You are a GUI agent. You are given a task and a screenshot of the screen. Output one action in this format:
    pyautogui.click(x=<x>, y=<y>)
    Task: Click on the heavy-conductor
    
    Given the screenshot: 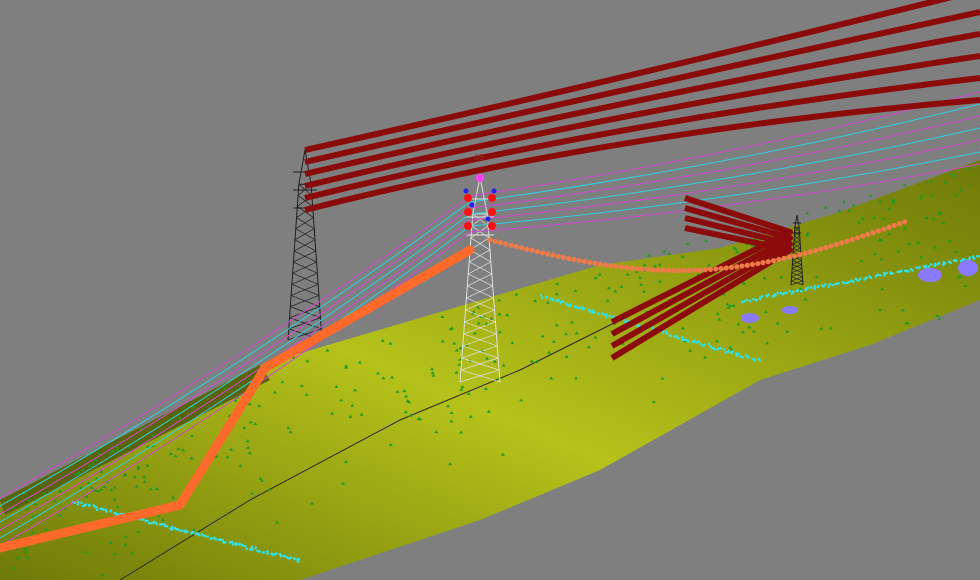 What is the action you would take?
    pyautogui.click(x=642, y=155)
    